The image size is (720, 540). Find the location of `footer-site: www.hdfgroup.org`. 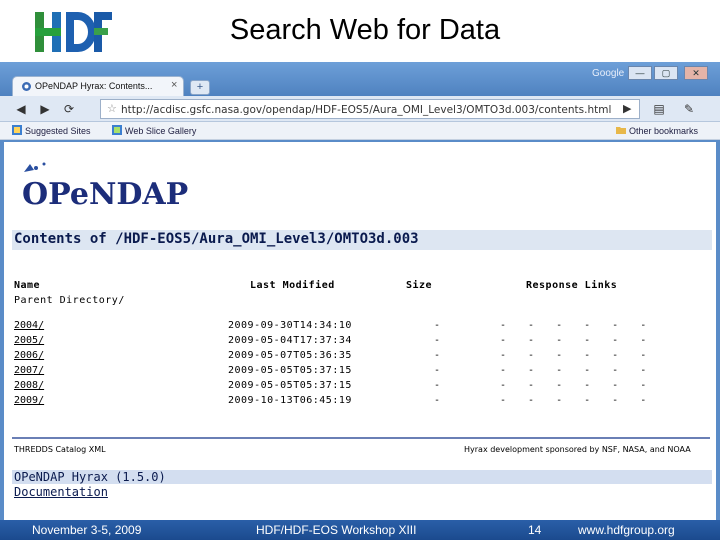

footer-site: www.hdfgroup.org is located at coordinates (626, 530).